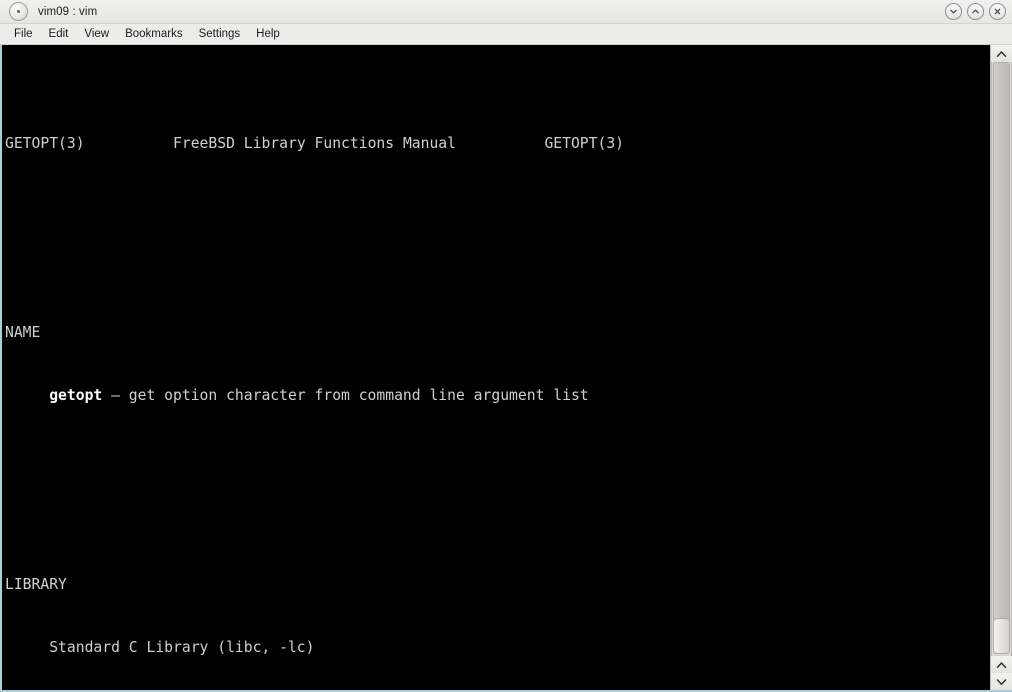  I want to click on scrollbar-trough, so click(1001, 359).